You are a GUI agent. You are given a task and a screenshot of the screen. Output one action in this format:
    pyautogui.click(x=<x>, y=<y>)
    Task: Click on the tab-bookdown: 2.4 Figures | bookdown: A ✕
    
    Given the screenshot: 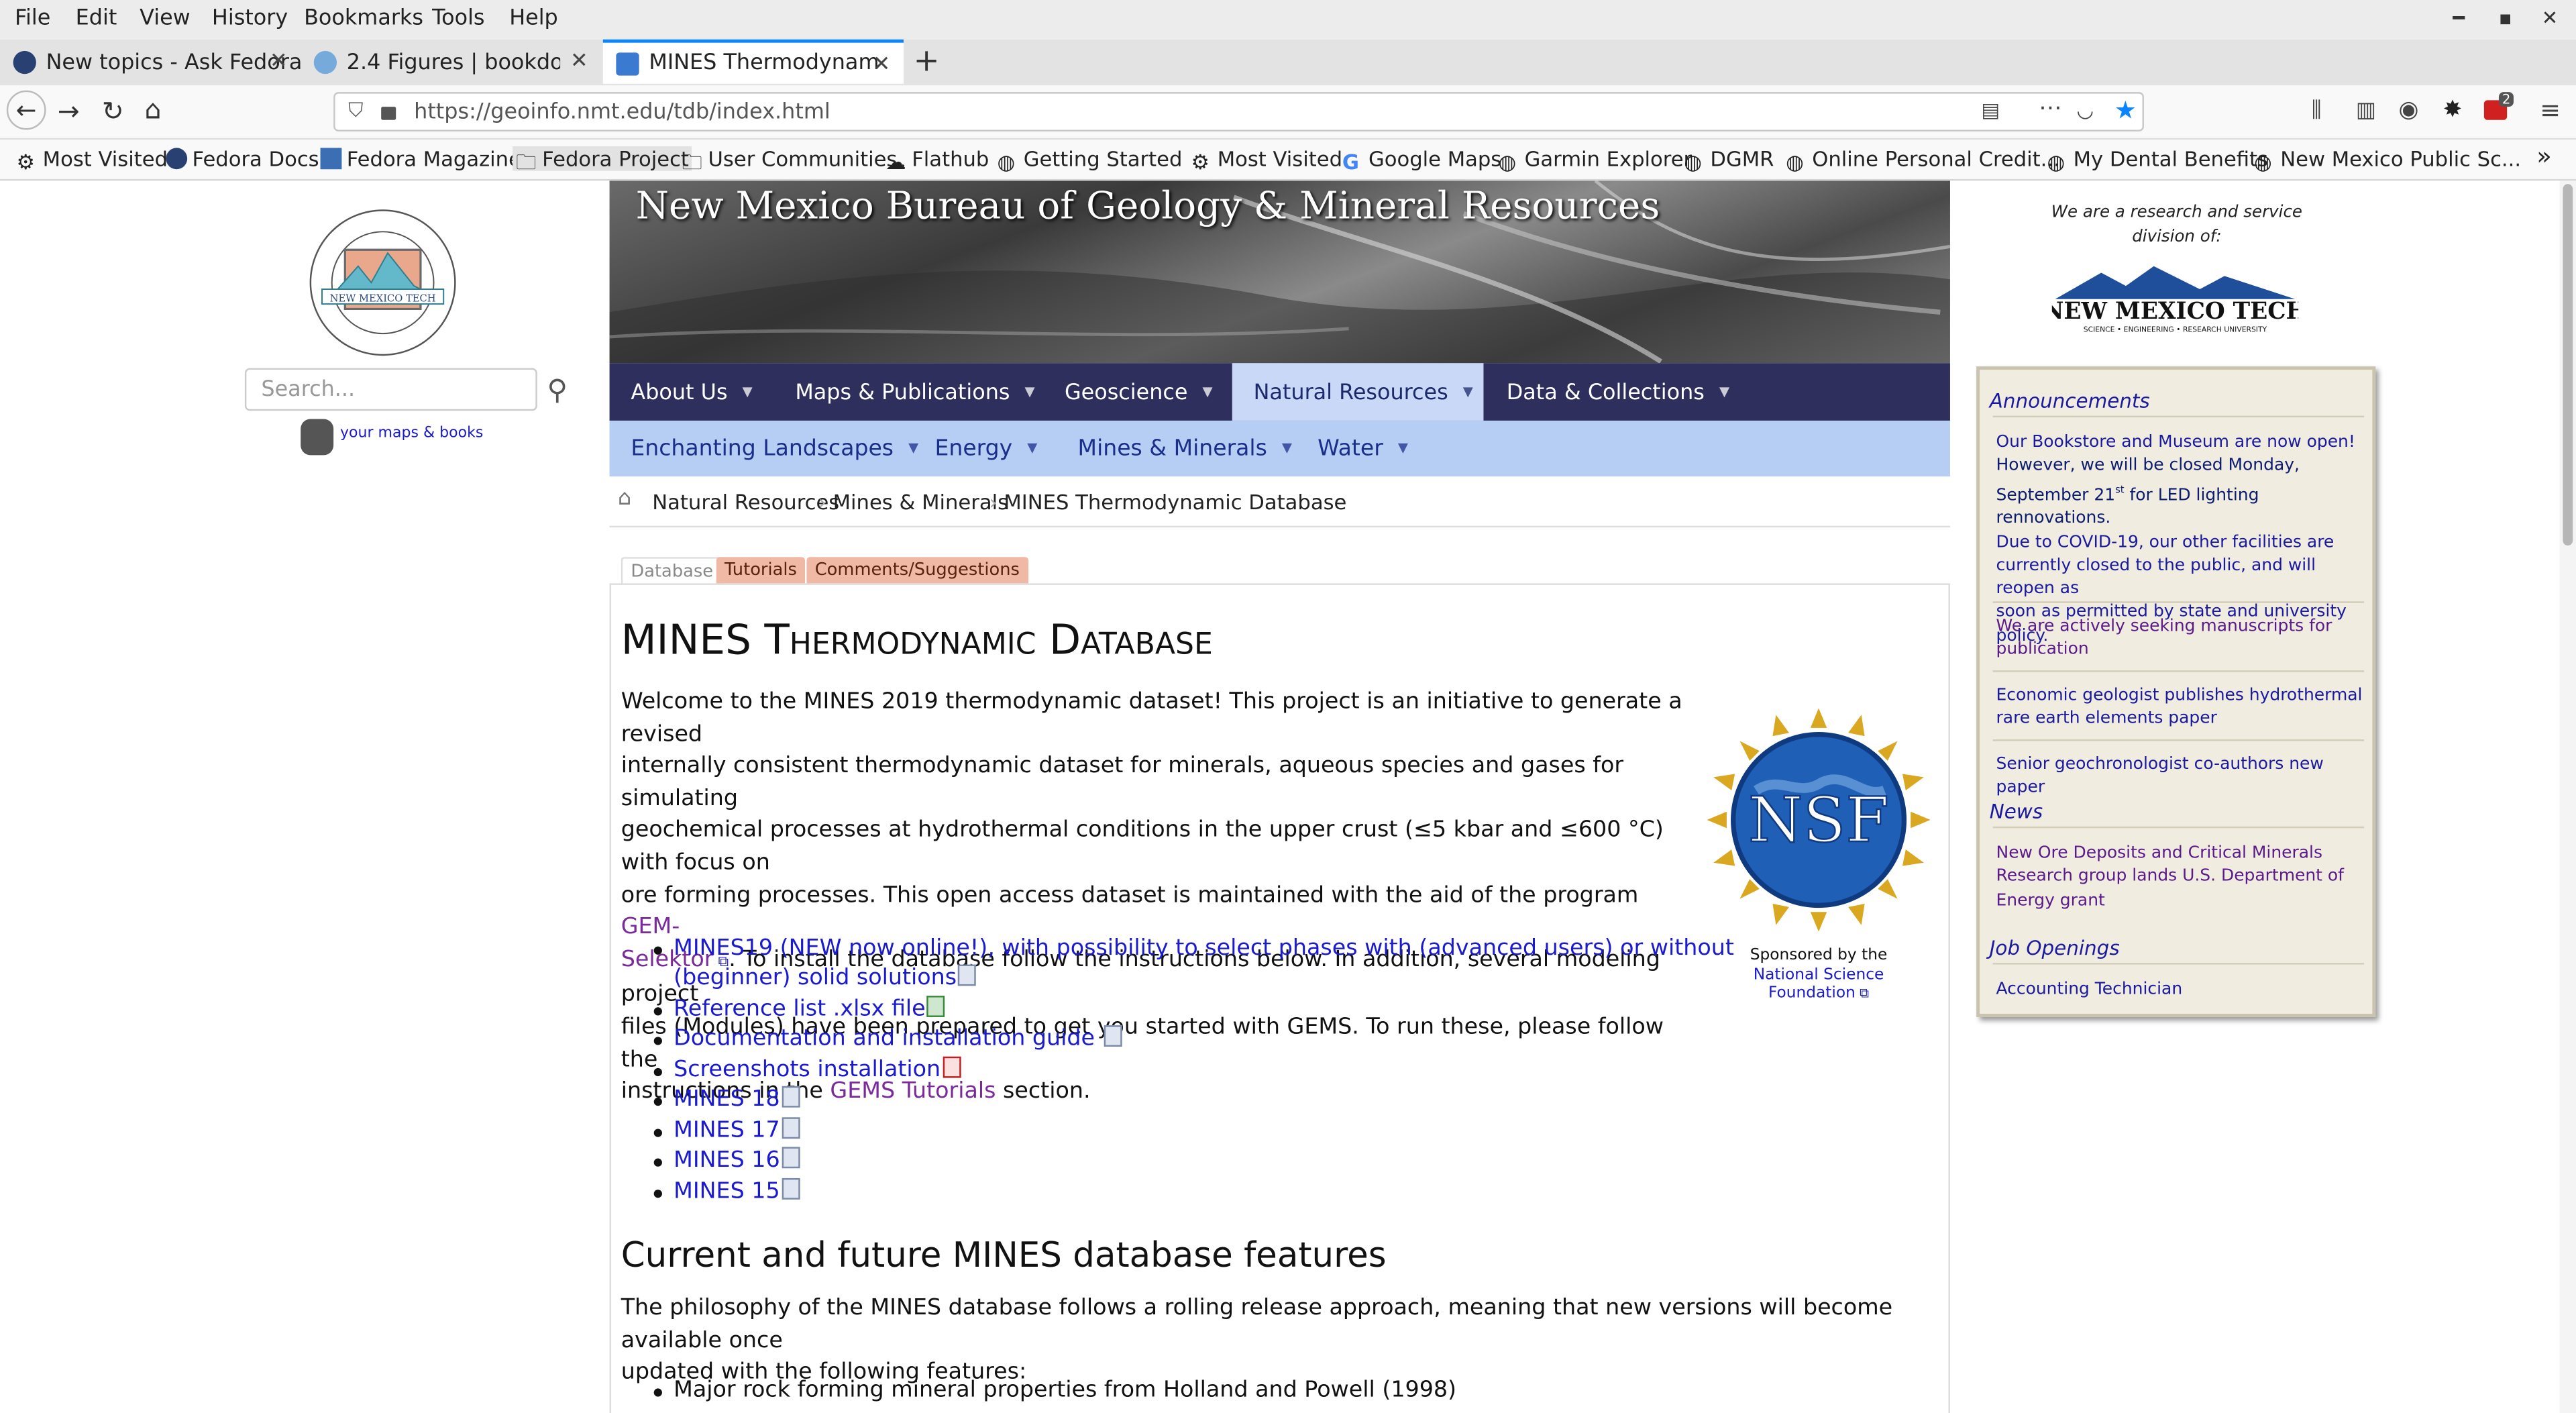 What is the action you would take?
    pyautogui.click(x=451, y=63)
    